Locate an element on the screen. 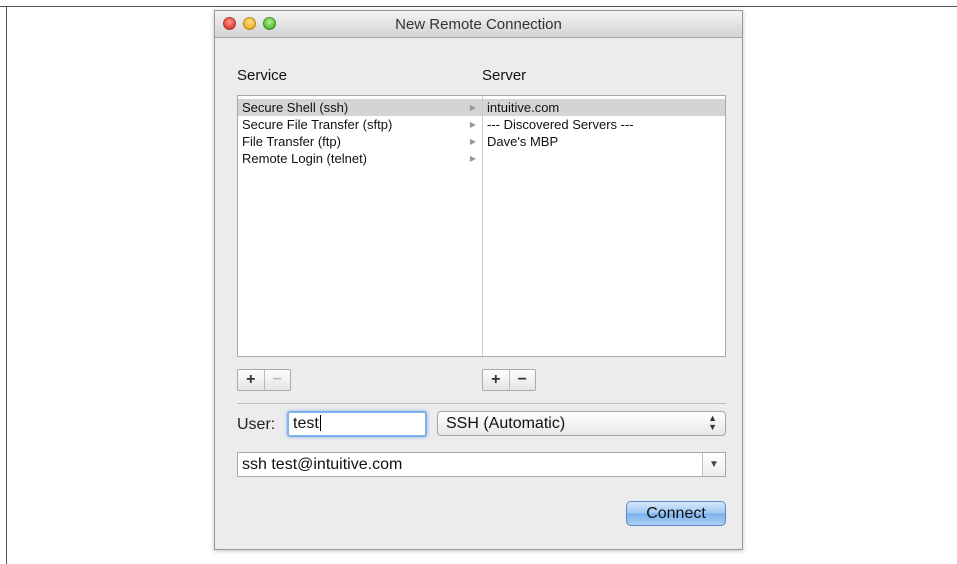  frame-left-border is located at coordinates (6, 285).